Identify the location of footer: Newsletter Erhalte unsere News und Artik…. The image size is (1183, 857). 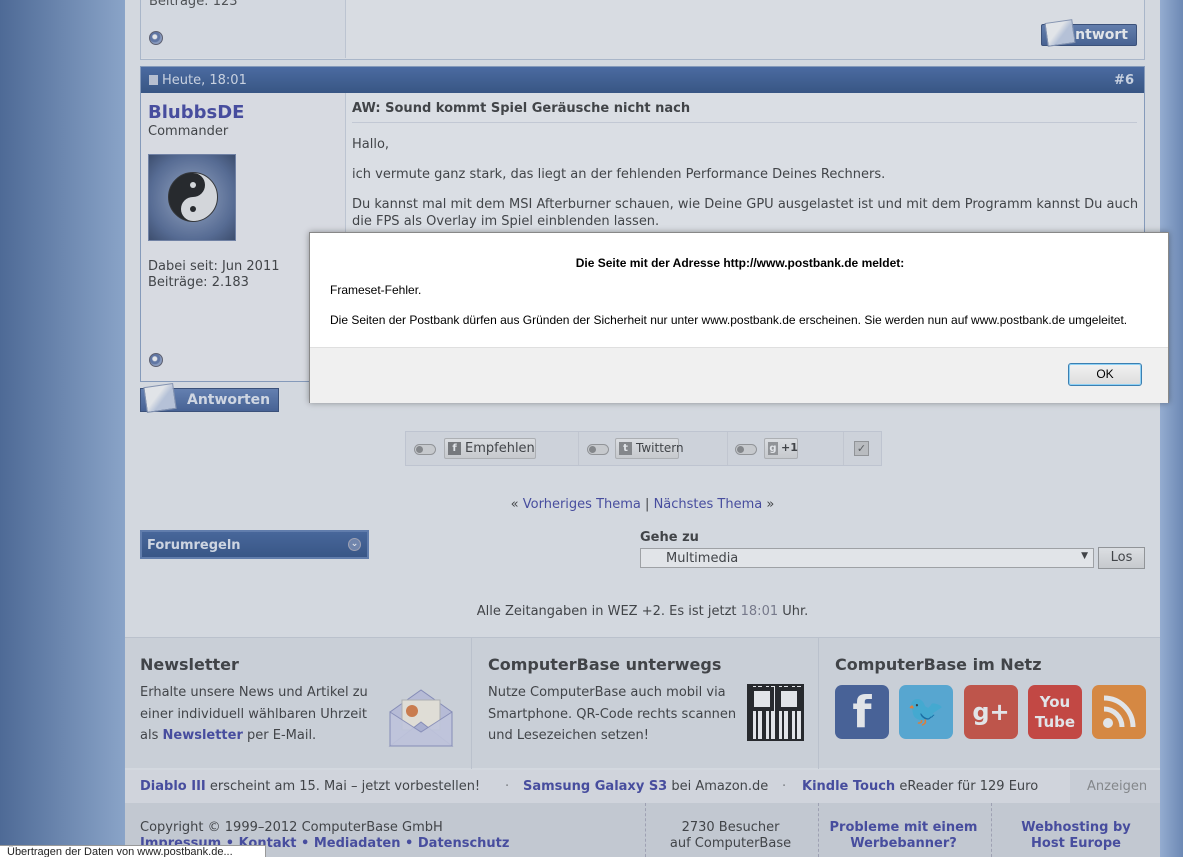
(642, 703).